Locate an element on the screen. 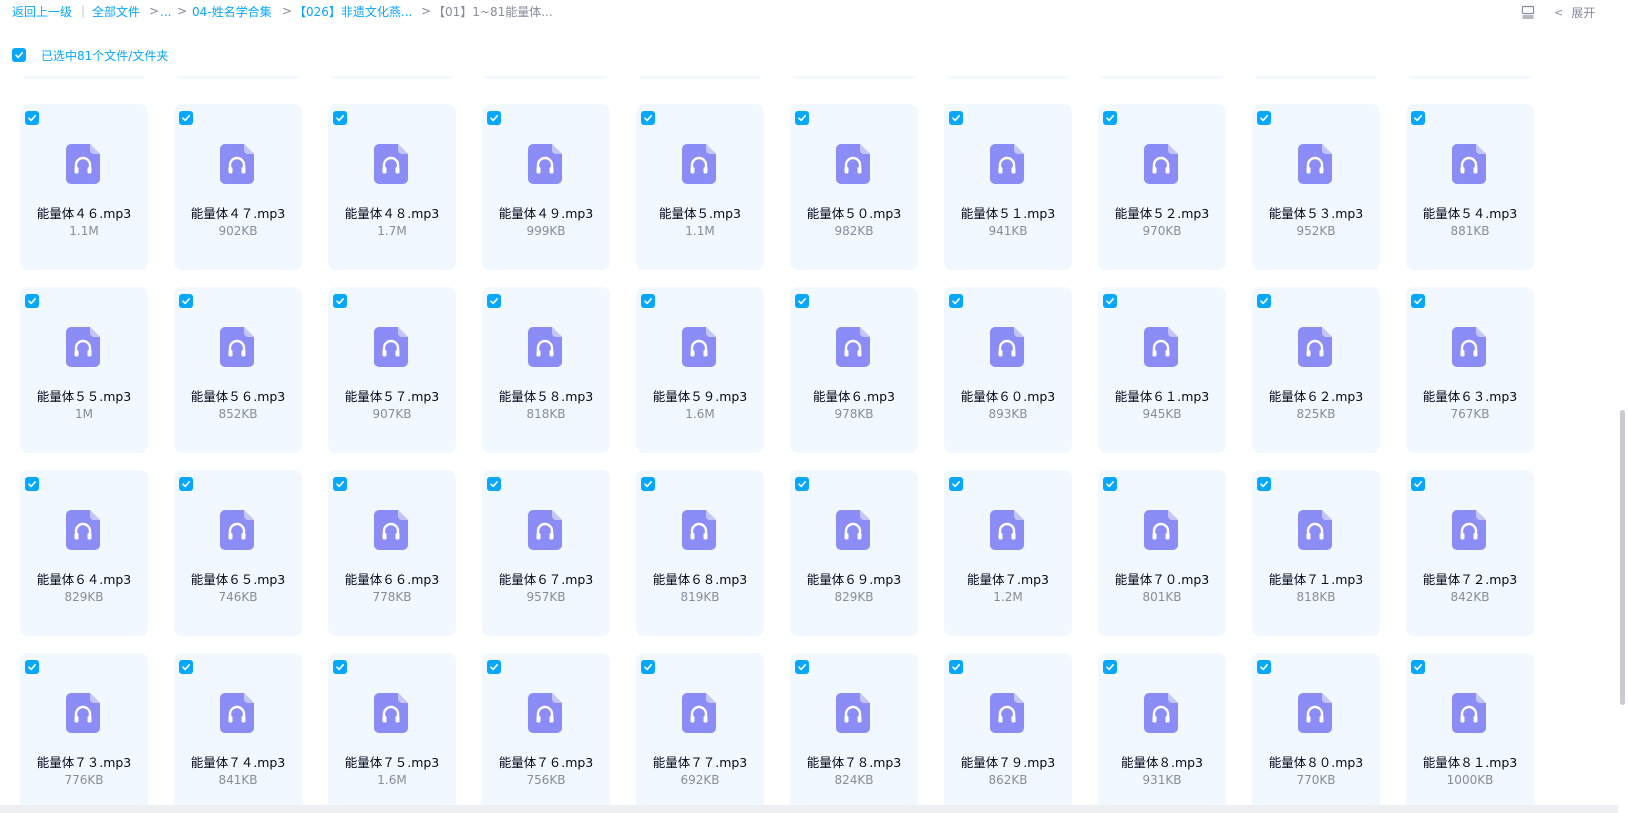  file-card: 能量体５７.mp3 907KB is located at coordinates (392, 370).